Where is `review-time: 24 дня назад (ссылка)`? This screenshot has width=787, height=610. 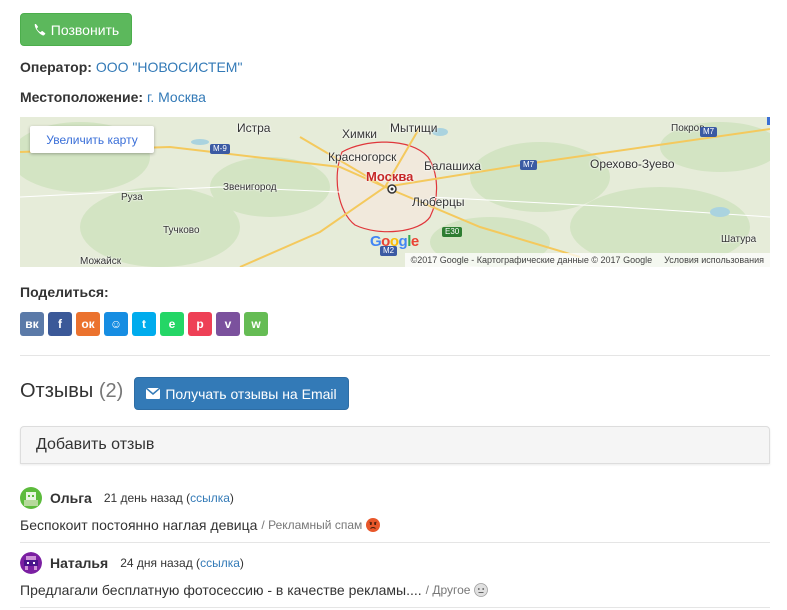
review-time: 24 дня назад (ссылка) is located at coordinates (182, 563).